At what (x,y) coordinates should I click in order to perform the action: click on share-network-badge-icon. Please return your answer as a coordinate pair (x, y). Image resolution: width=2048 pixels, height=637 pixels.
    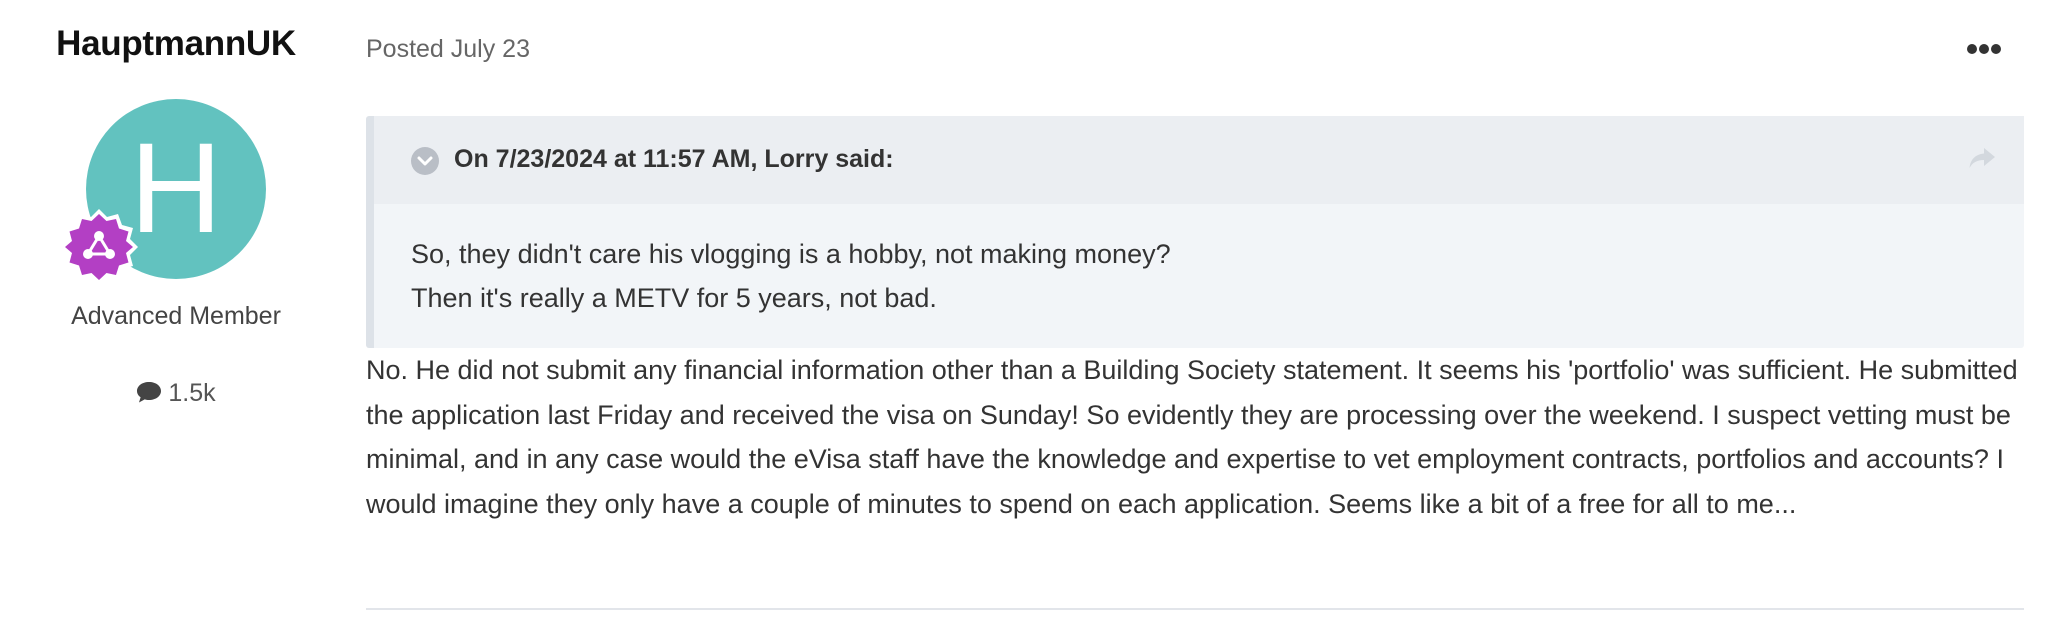
    Looking at the image, I should click on (99, 247).